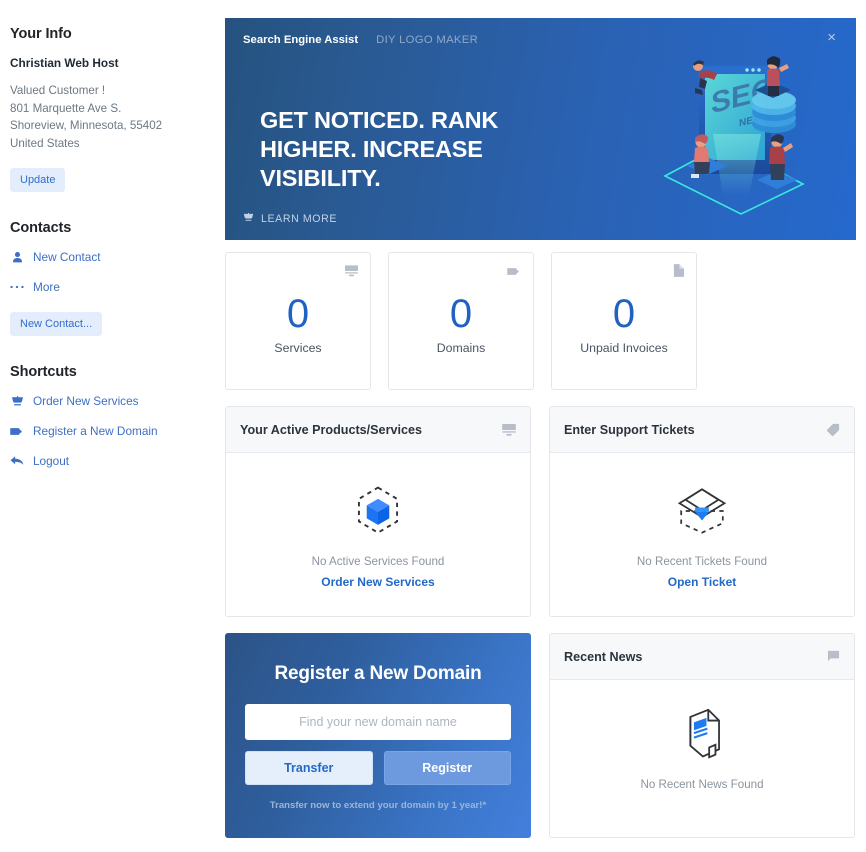 The height and width of the screenshot is (852, 866). Describe the element at coordinates (702, 430) in the screenshot. I see `panel-header: Enter Support Tickets` at that location.